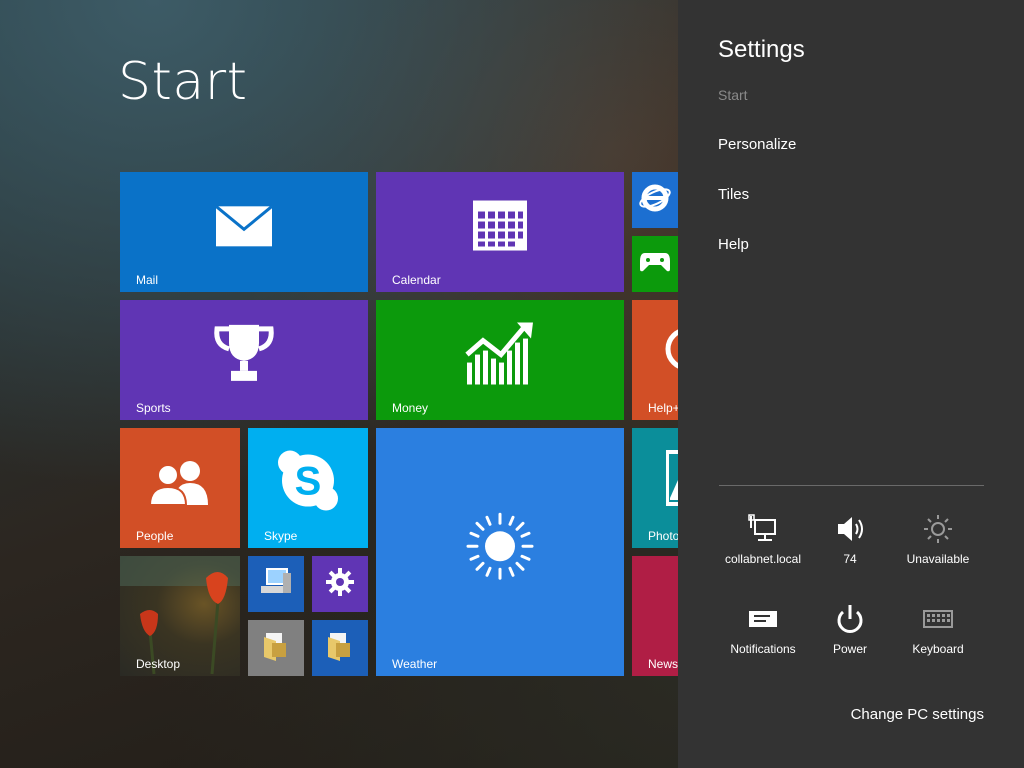 The image size is (1024, 768). I want to click on photos-icon, so click(671, 480).